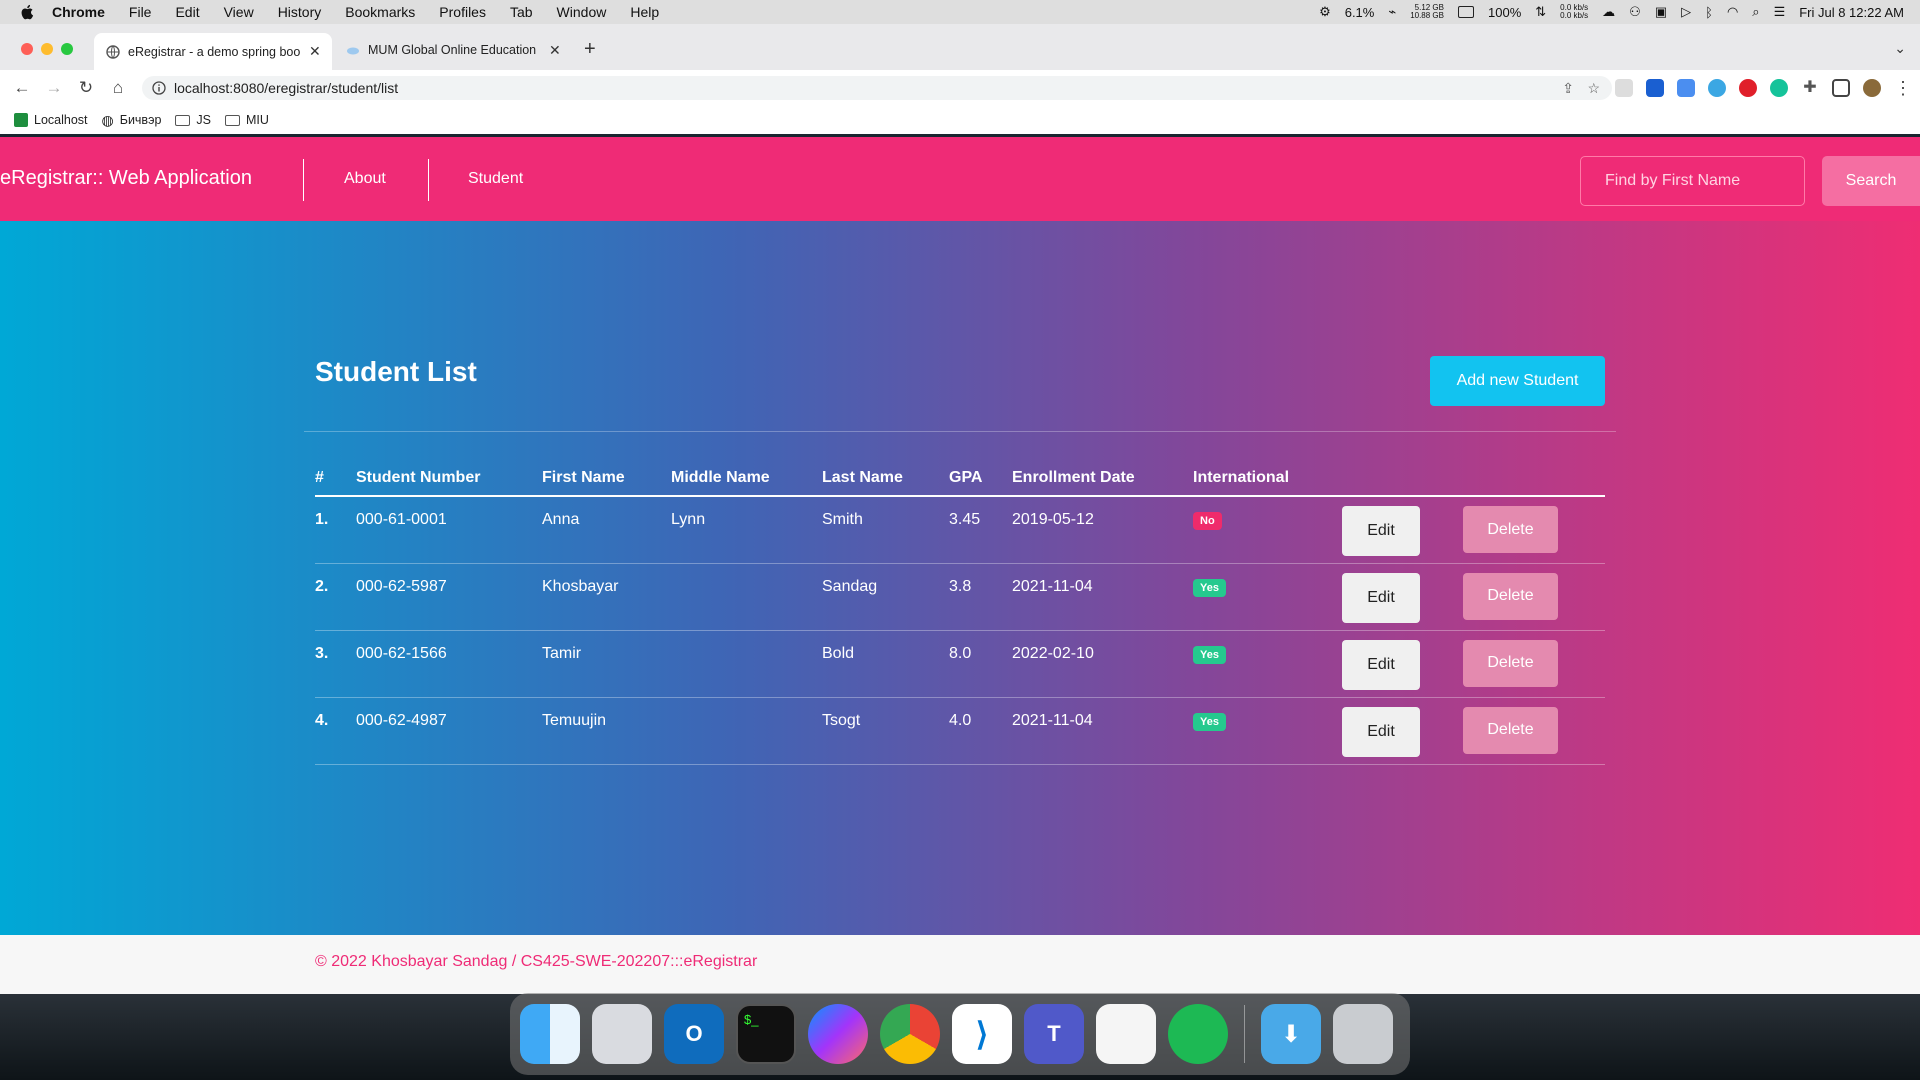  I want to click on close-window-icon, so click(27, 49).